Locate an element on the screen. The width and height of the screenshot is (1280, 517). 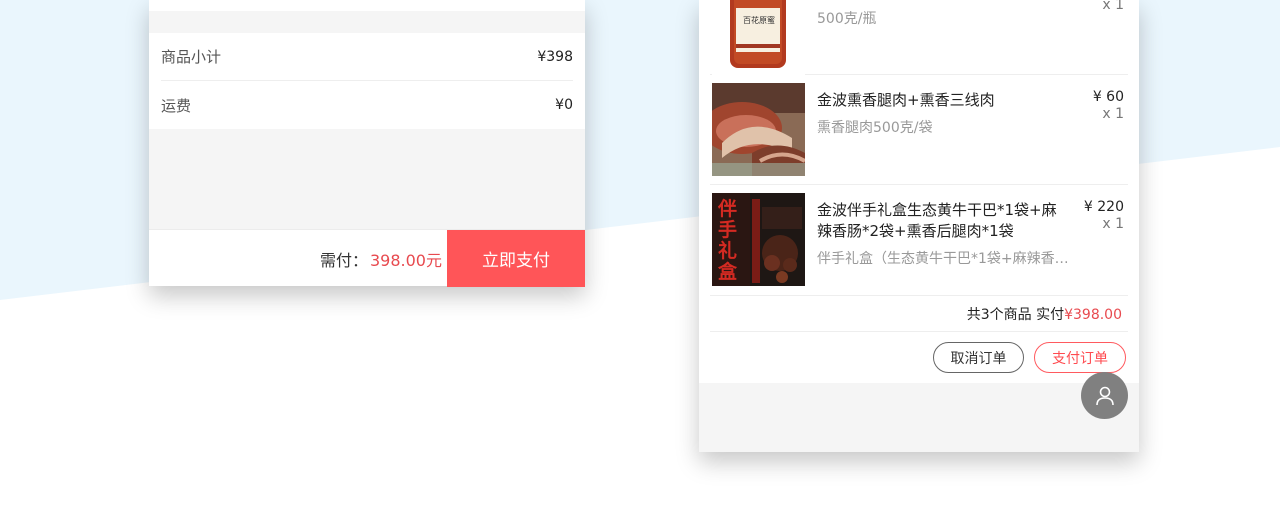
order-item: 金波熏香腿肉+熏香三线肉 熏香腿肉500克/袋 ¥ 60 x 1 is located at coordinates (919, 130).